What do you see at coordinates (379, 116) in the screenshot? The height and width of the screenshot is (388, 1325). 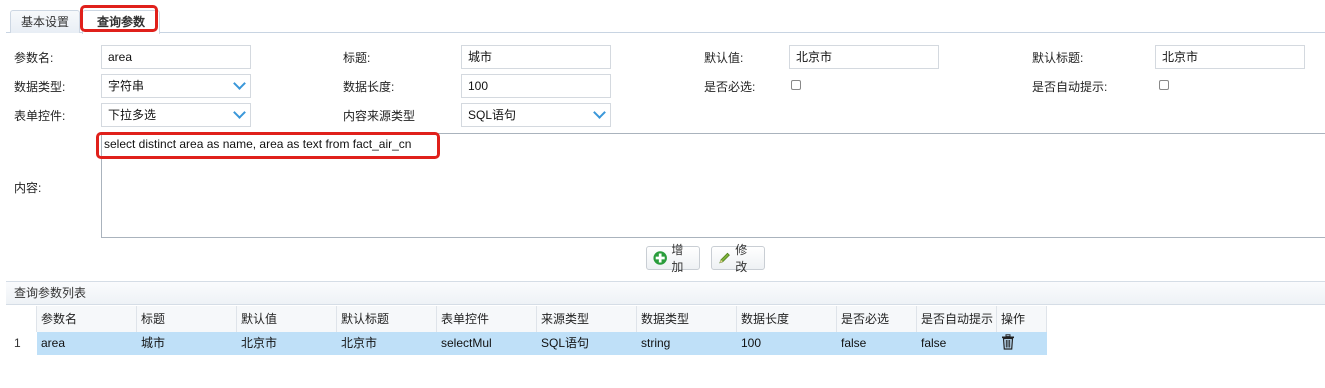 I see `content-source-label: 内容来源类型` at bounding box center [379, 116].